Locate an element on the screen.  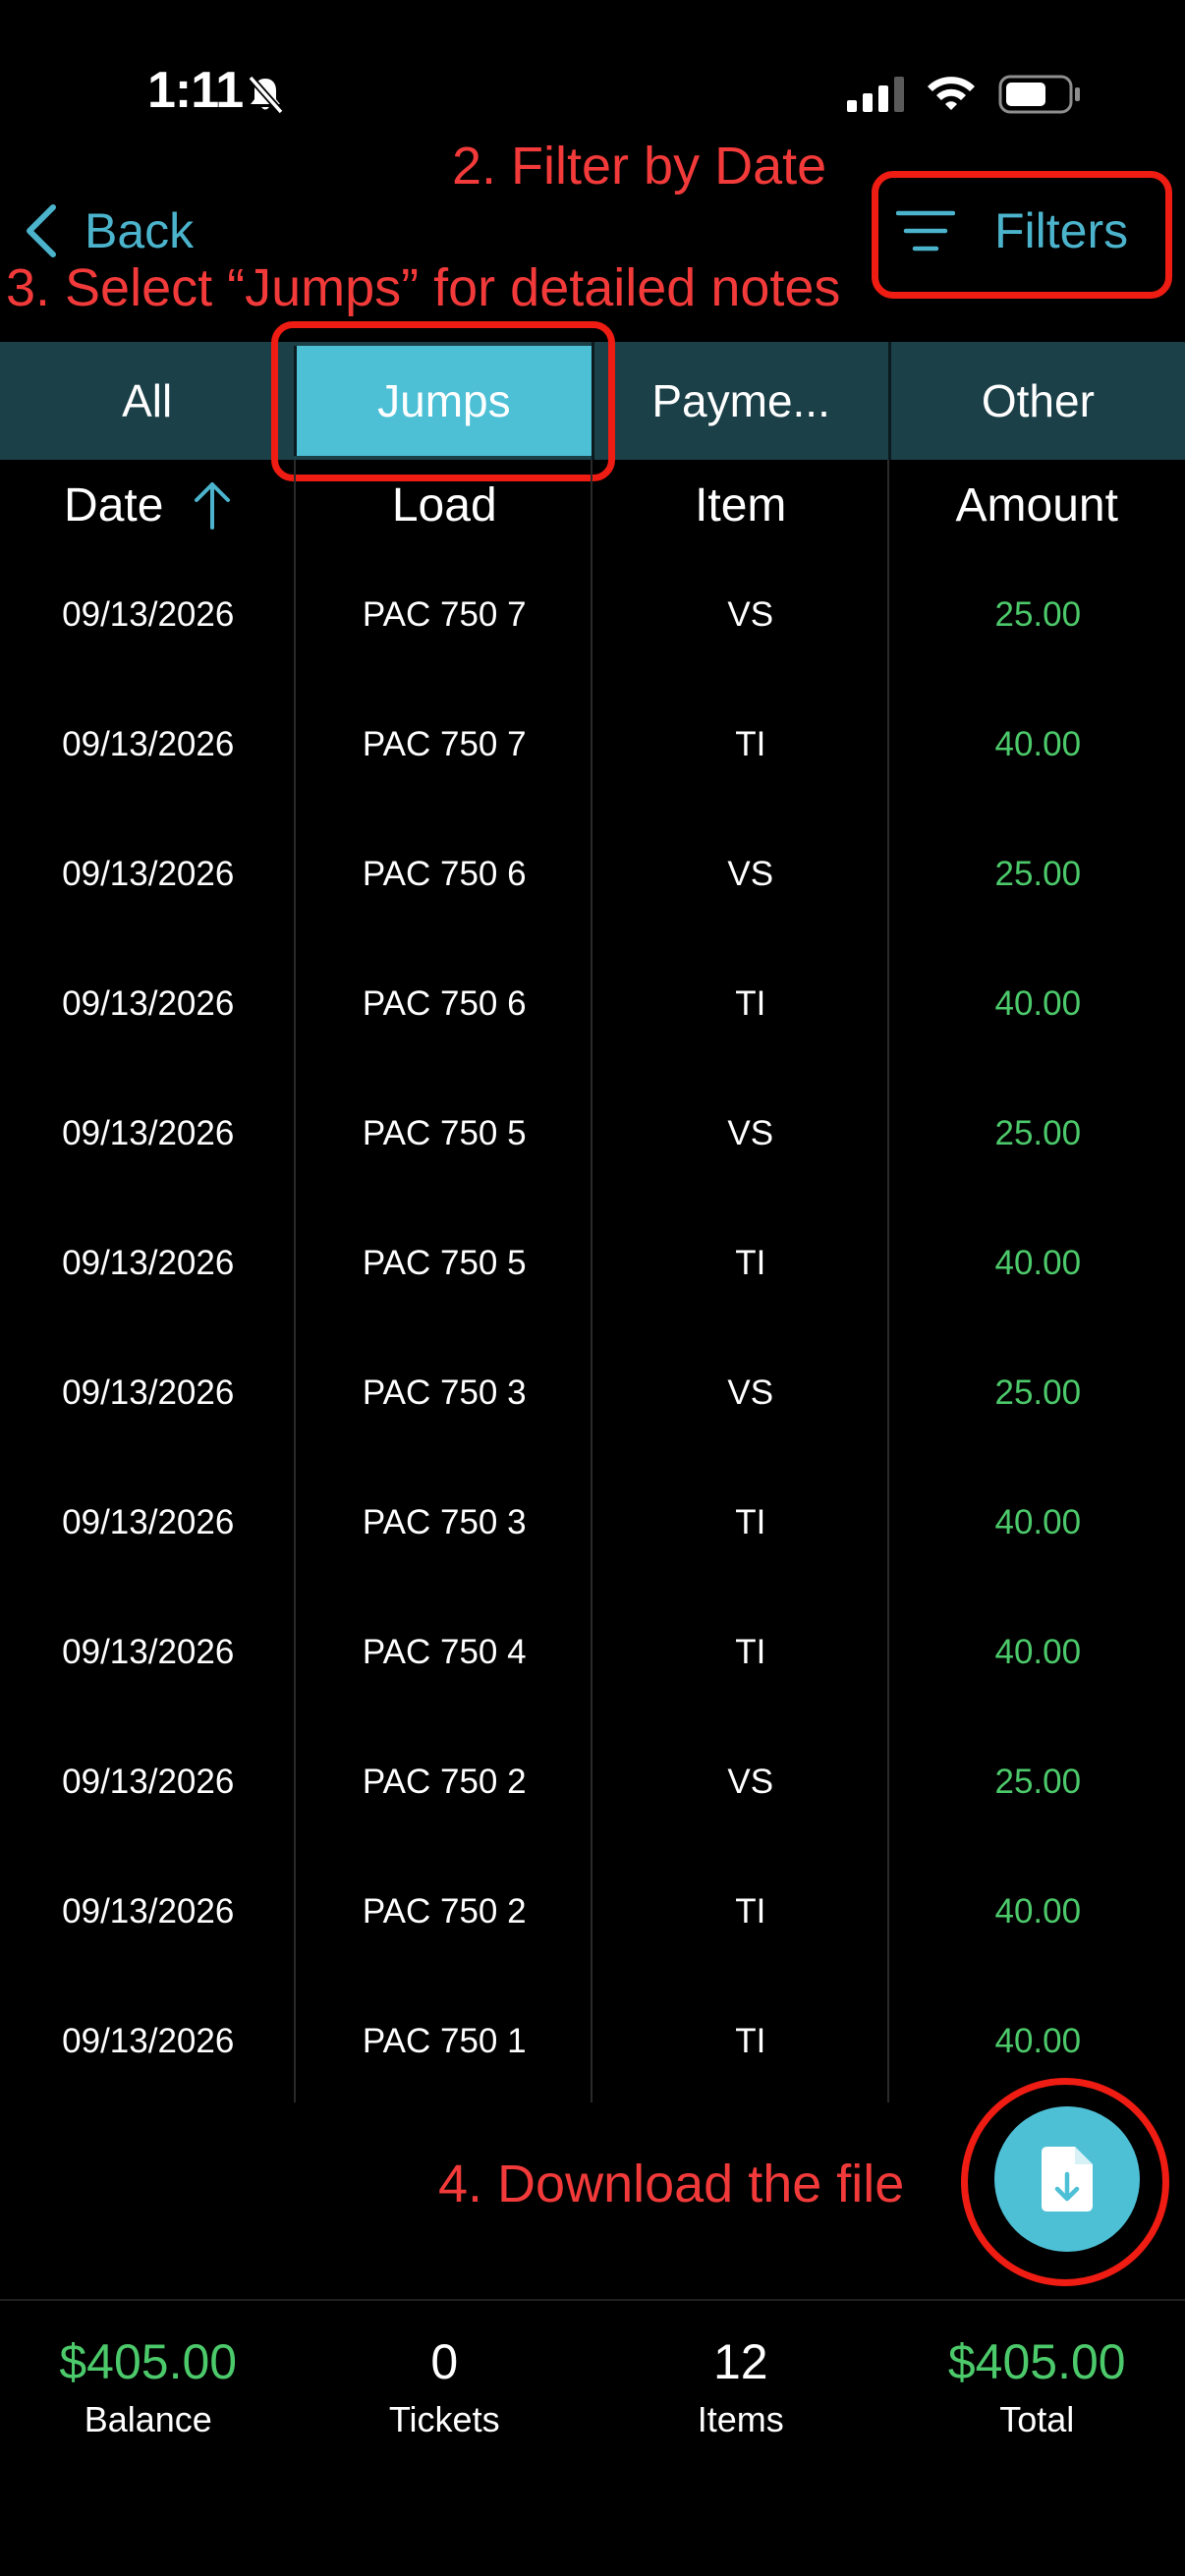
tickets-label: Tickets is located at coordinates (444, 2419).